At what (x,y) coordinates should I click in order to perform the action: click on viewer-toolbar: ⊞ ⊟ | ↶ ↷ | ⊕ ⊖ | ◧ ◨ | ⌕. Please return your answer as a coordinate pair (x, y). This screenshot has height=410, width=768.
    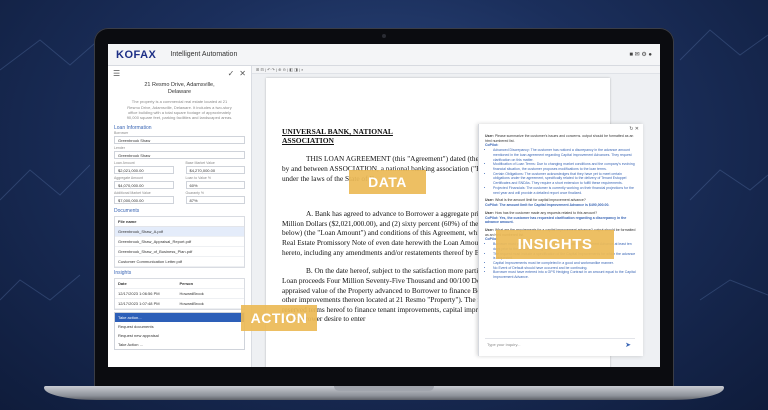
    Looking at the image, I should click on (456, 70).